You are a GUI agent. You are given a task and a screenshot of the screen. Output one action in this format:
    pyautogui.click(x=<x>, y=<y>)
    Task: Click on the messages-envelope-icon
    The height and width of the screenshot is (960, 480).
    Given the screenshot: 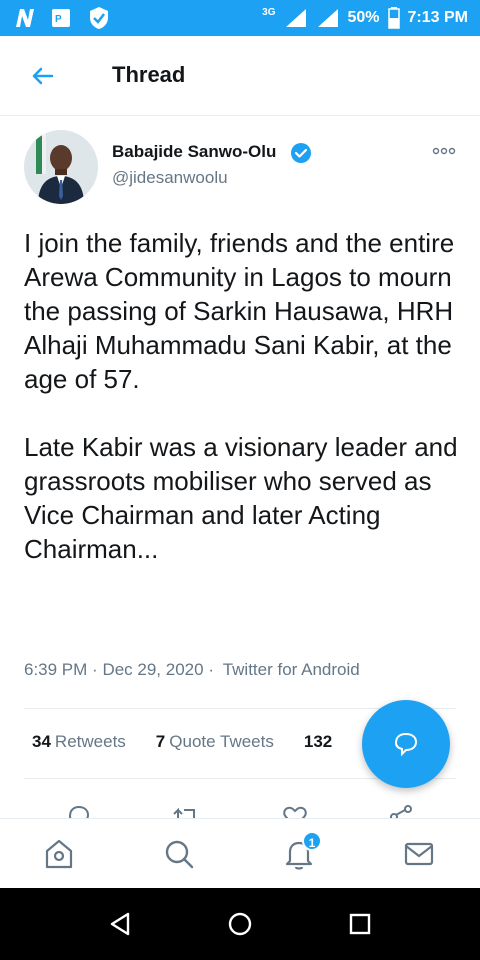 What is the action you would take?
    pyautogui.click(x=419, y=854)
    